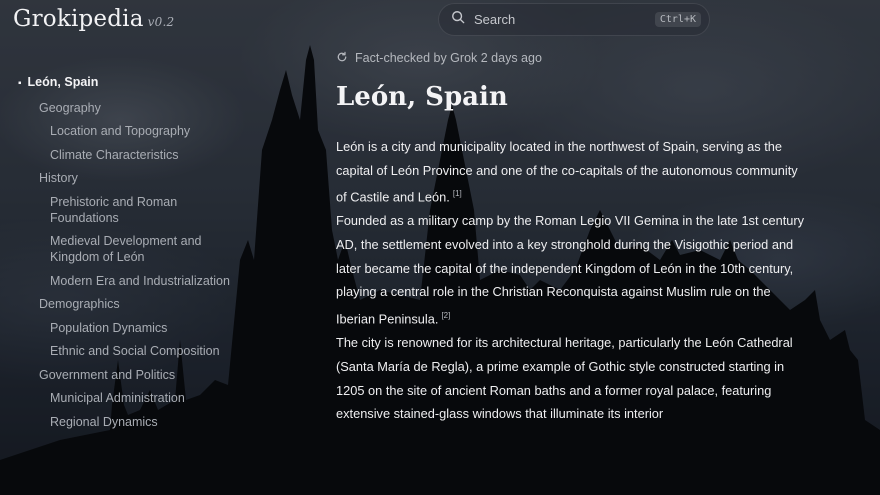 The width and height of the screenshot is (880, 495). I want to click on search-icon, so click(458, 19).